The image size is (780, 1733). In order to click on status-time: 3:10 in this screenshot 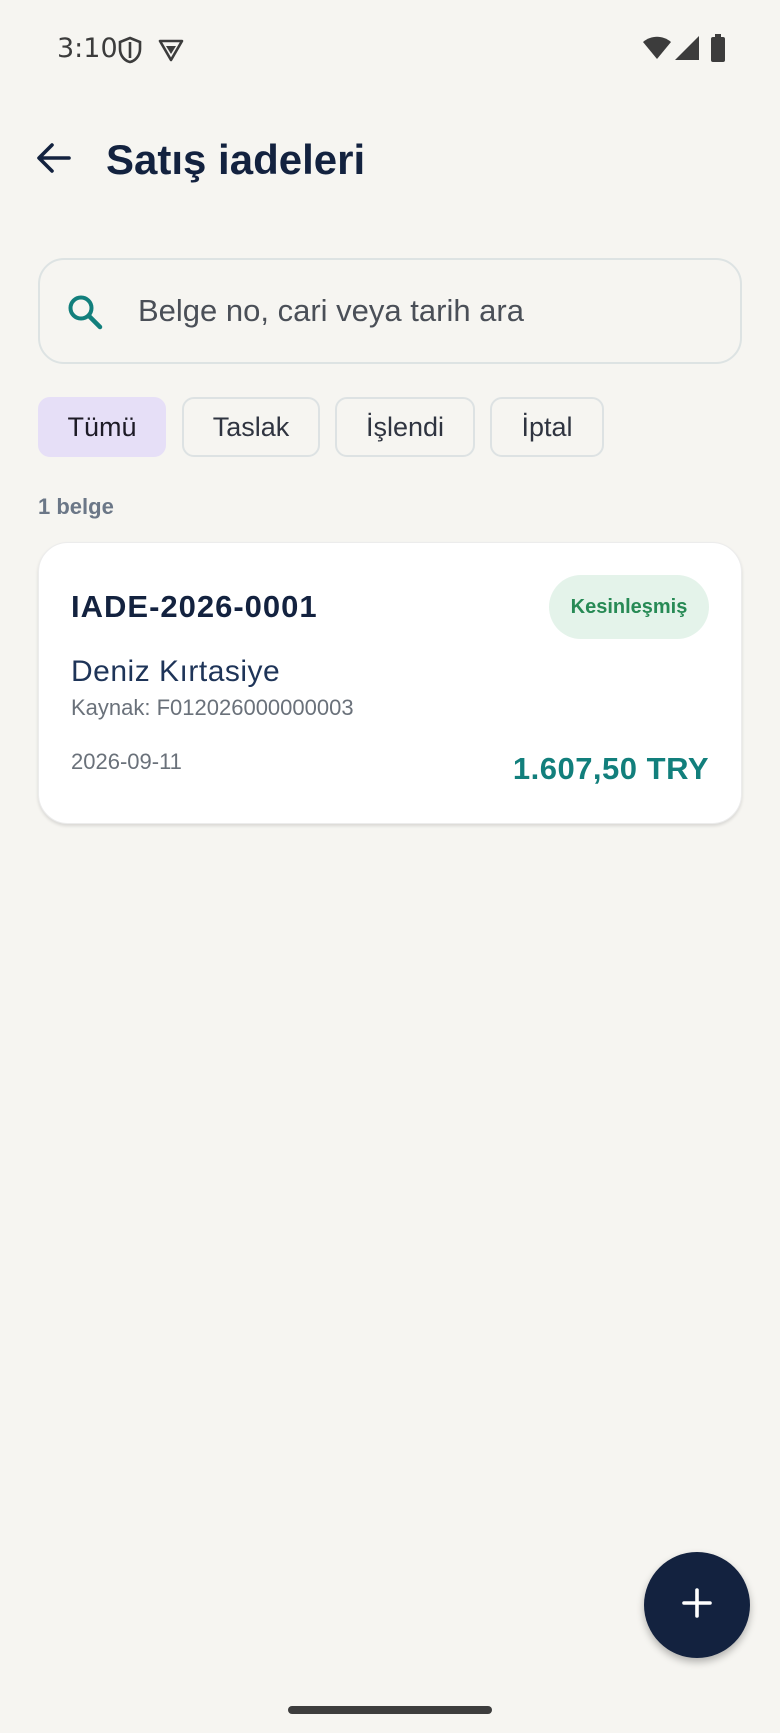, I will do `click(87, 48)`.